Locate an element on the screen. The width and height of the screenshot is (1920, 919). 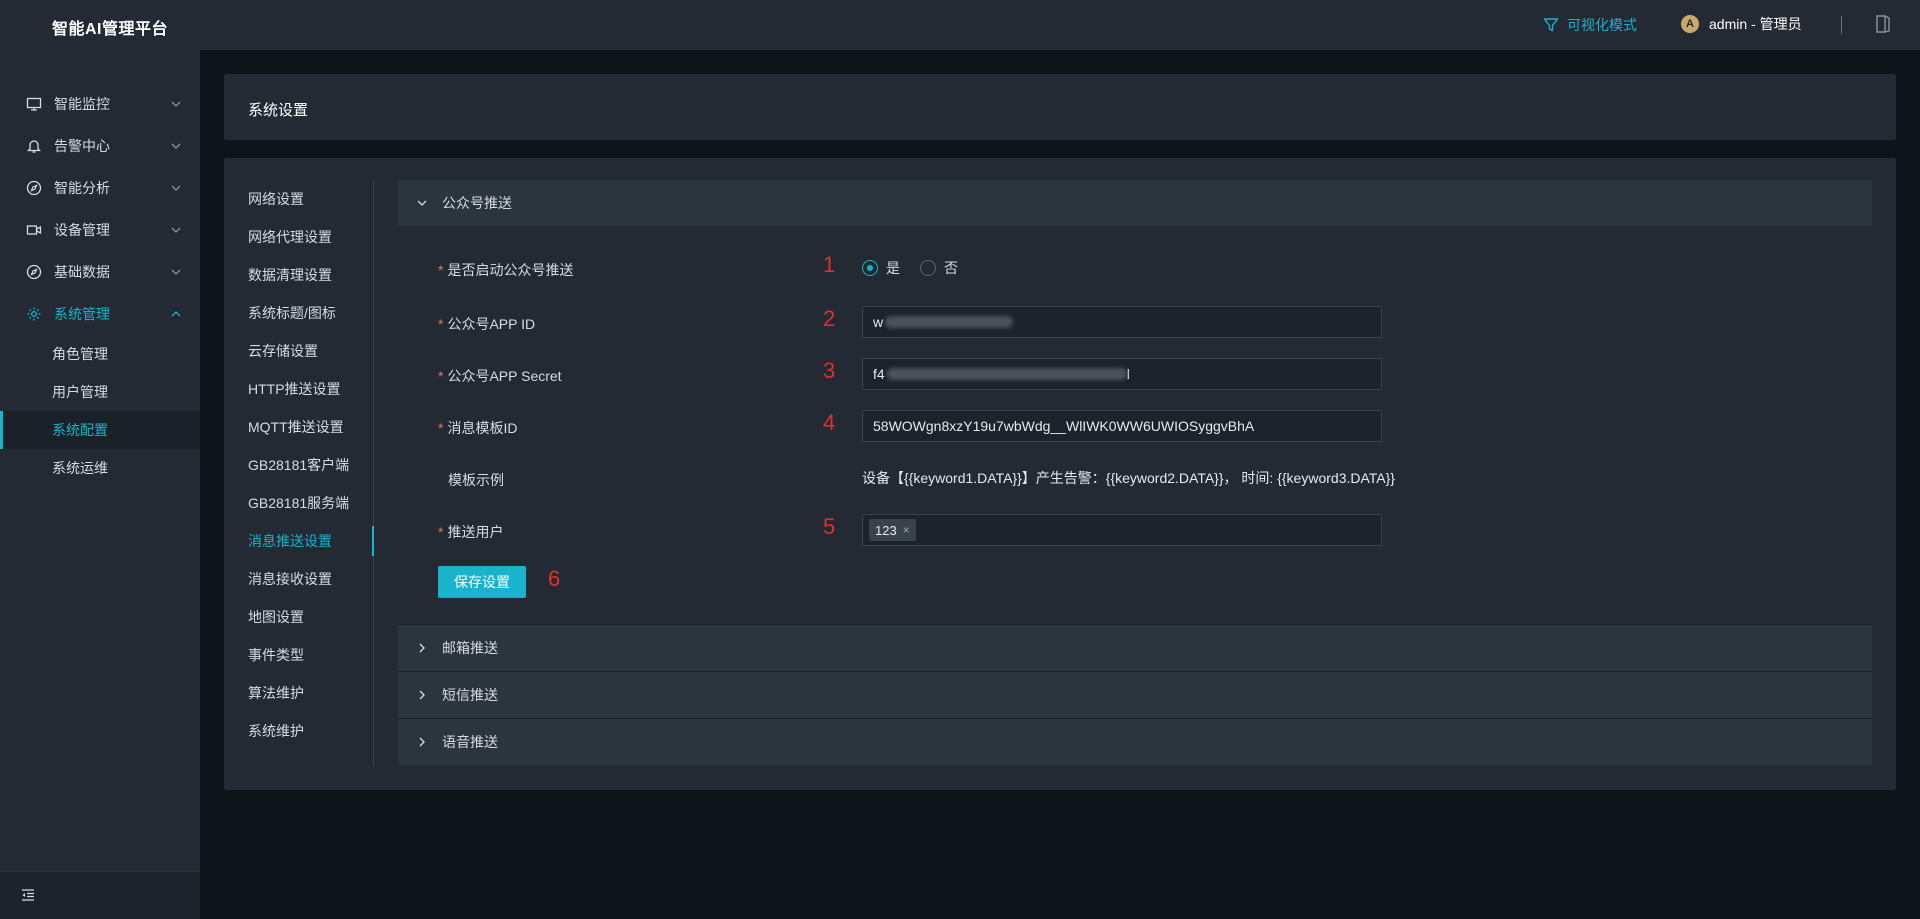
app-id-label: * 公众号APP ID is located at coordinates (486, 324).